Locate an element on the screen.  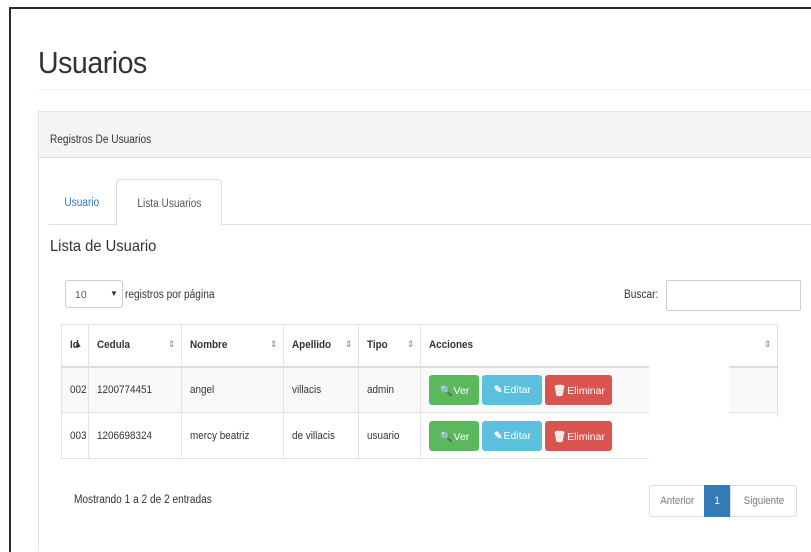
pagination: Anterior 1 Siguiente is located at coordinates (723, 501).